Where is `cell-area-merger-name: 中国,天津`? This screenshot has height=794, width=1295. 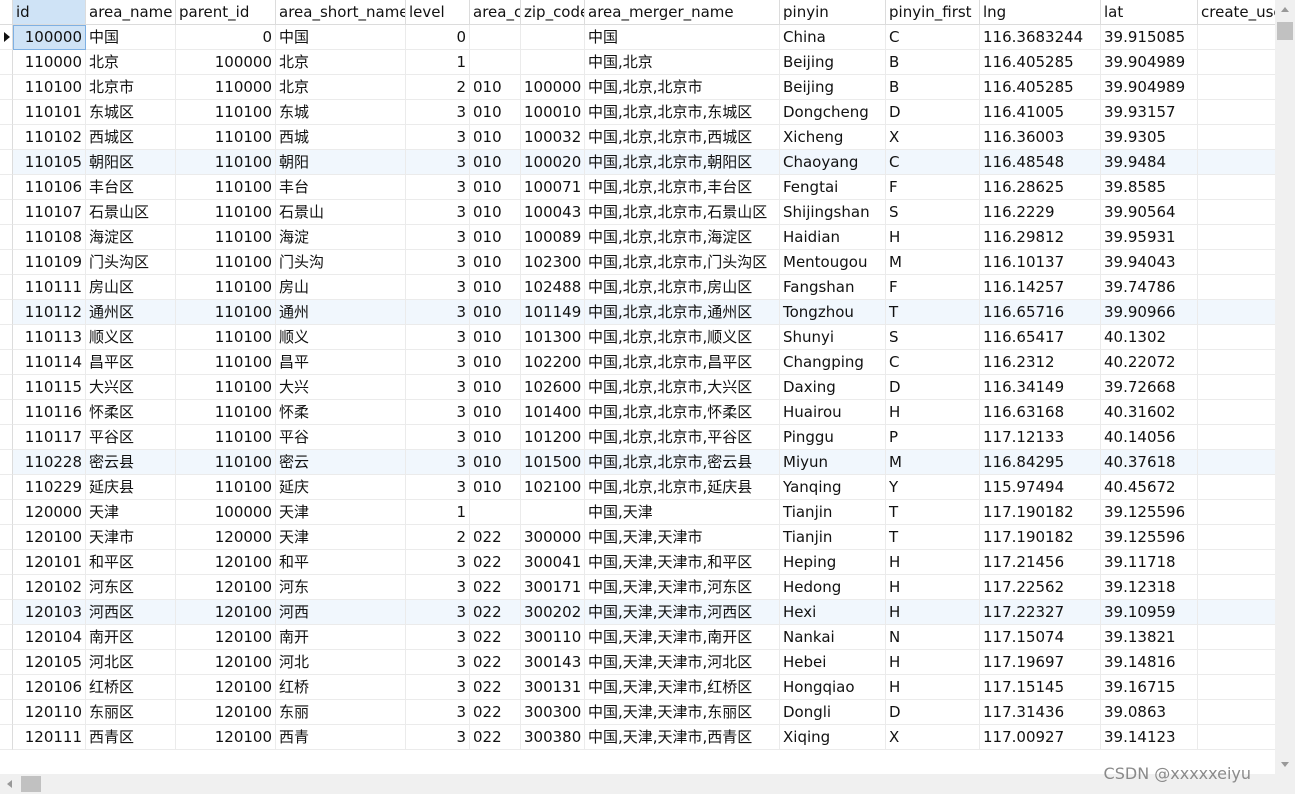
cell-area-merger-name: 中国,天津 is located at coordinates (682, 512).